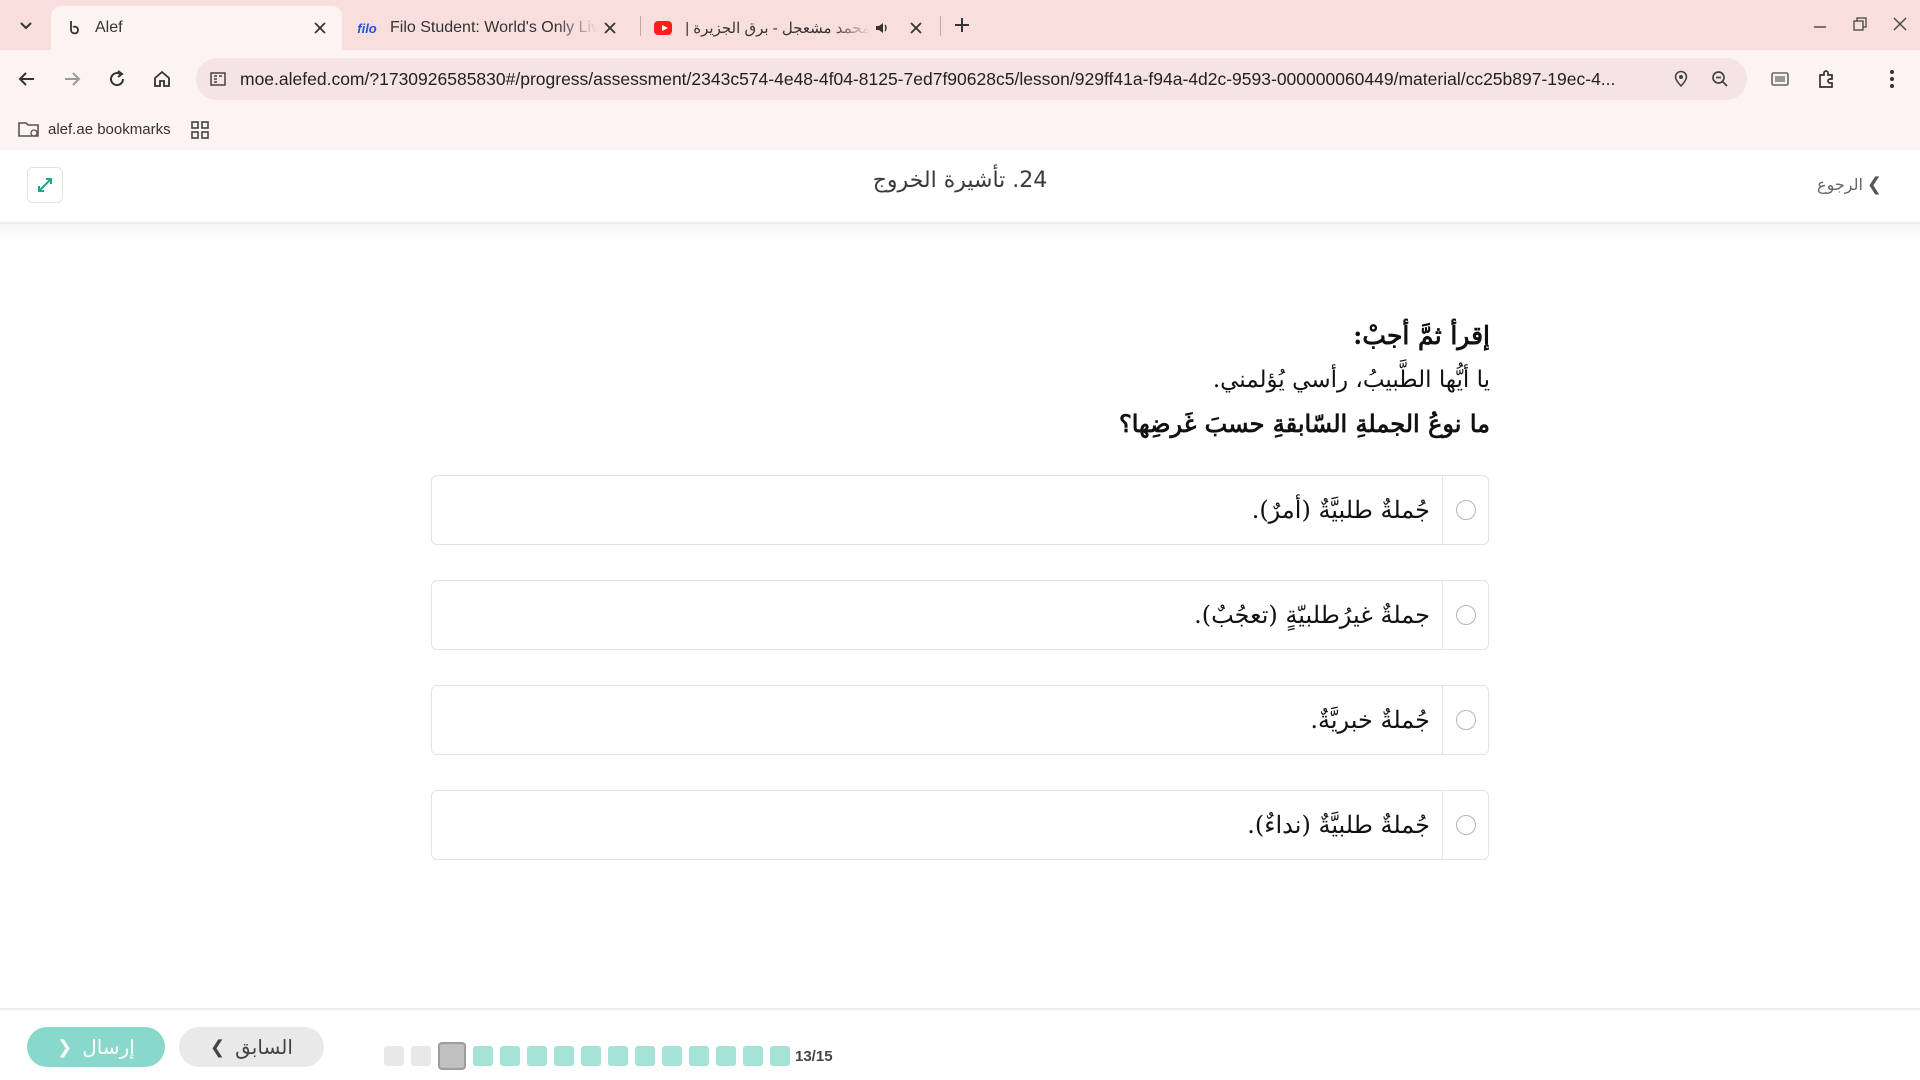 This screenshot has height=1080, width=1920. What do you see at coordinates (109, 129) in the screenshot?
I see `bookmark-label: alef.ae bookmarks` at bounding box center [109, 129].